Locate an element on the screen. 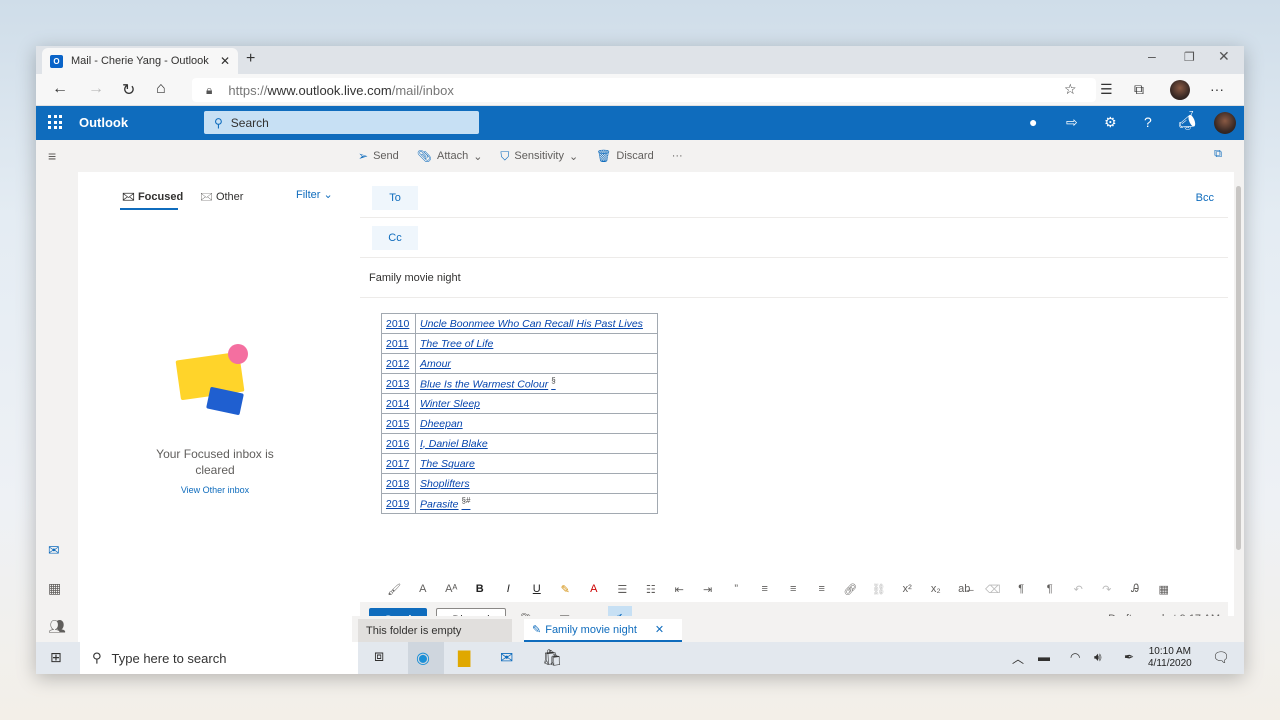 The height and width of the screenshot is (720, 1280). file-explorer-icon: ▇ is located at coordinates (464, 658).